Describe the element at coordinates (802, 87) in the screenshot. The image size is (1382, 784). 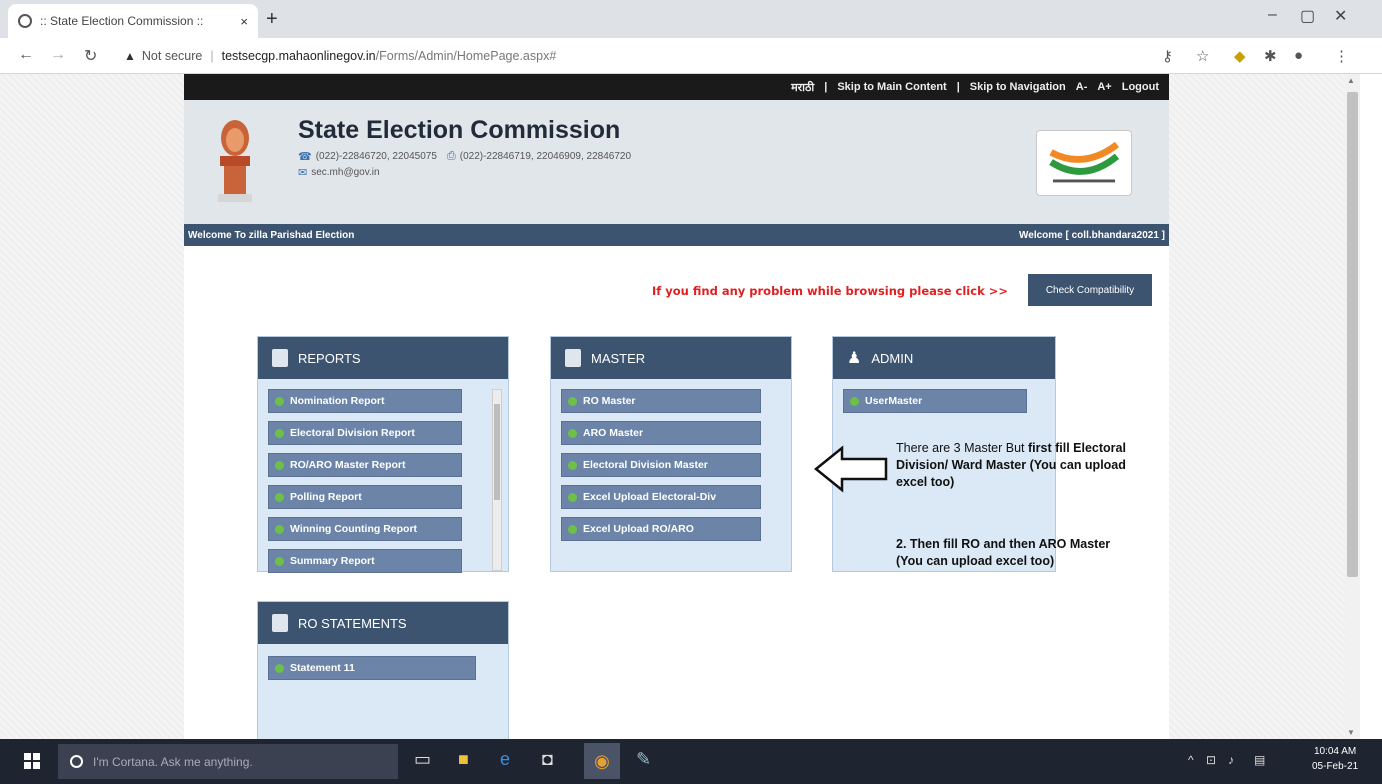
I see `marathi-link: मराठी` at that location.